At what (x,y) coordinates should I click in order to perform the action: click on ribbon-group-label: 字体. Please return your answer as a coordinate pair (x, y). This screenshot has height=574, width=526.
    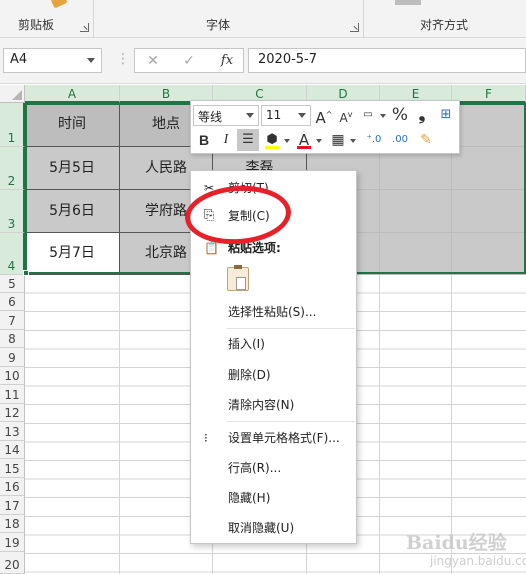
    Looking at the image, I should click on (218, 25).